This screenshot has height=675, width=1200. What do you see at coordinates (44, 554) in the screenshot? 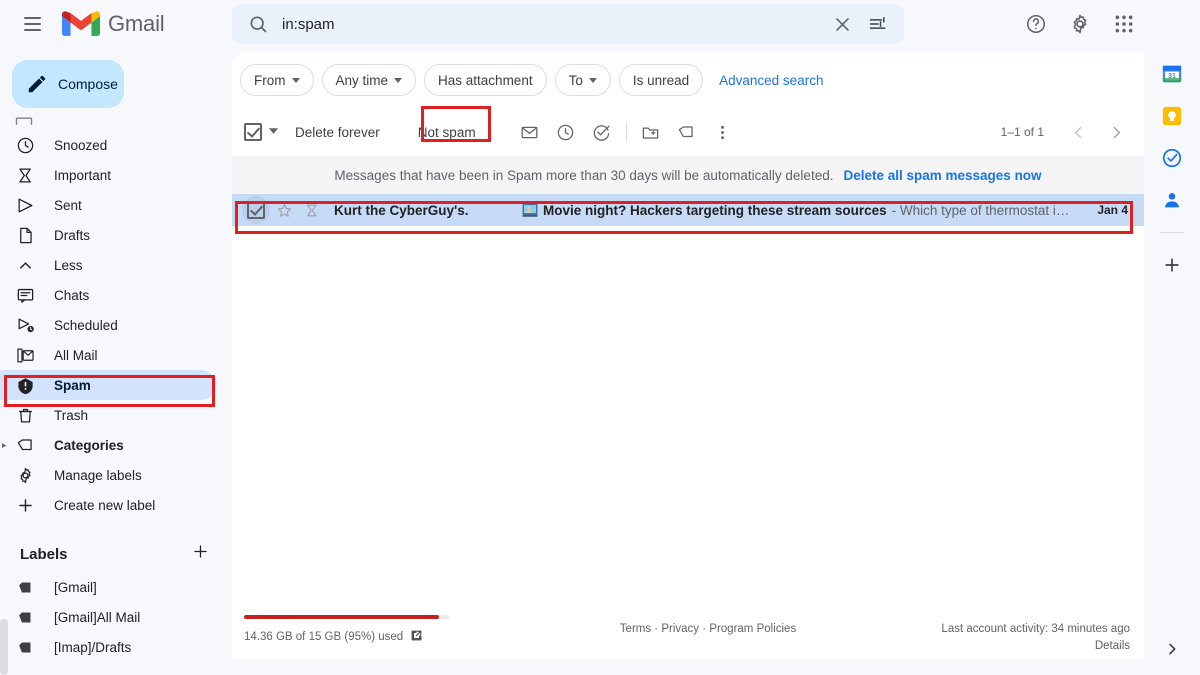
I see `labels-title: Labels` at bounding box center [44, 554].